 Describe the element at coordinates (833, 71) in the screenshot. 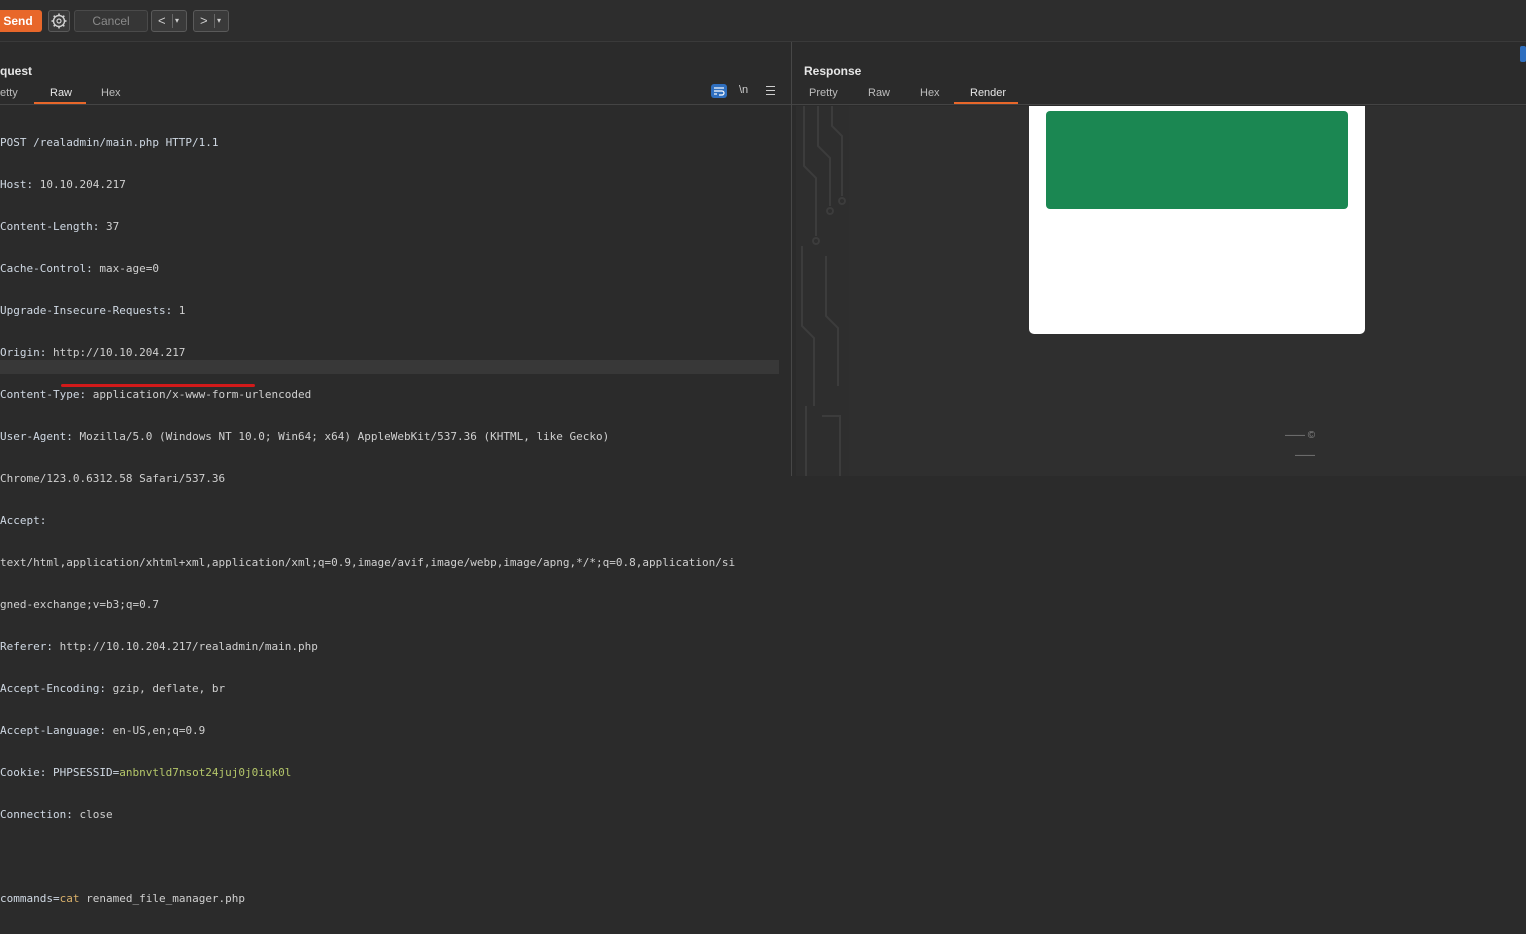

I see `response-title: Response` at that location.